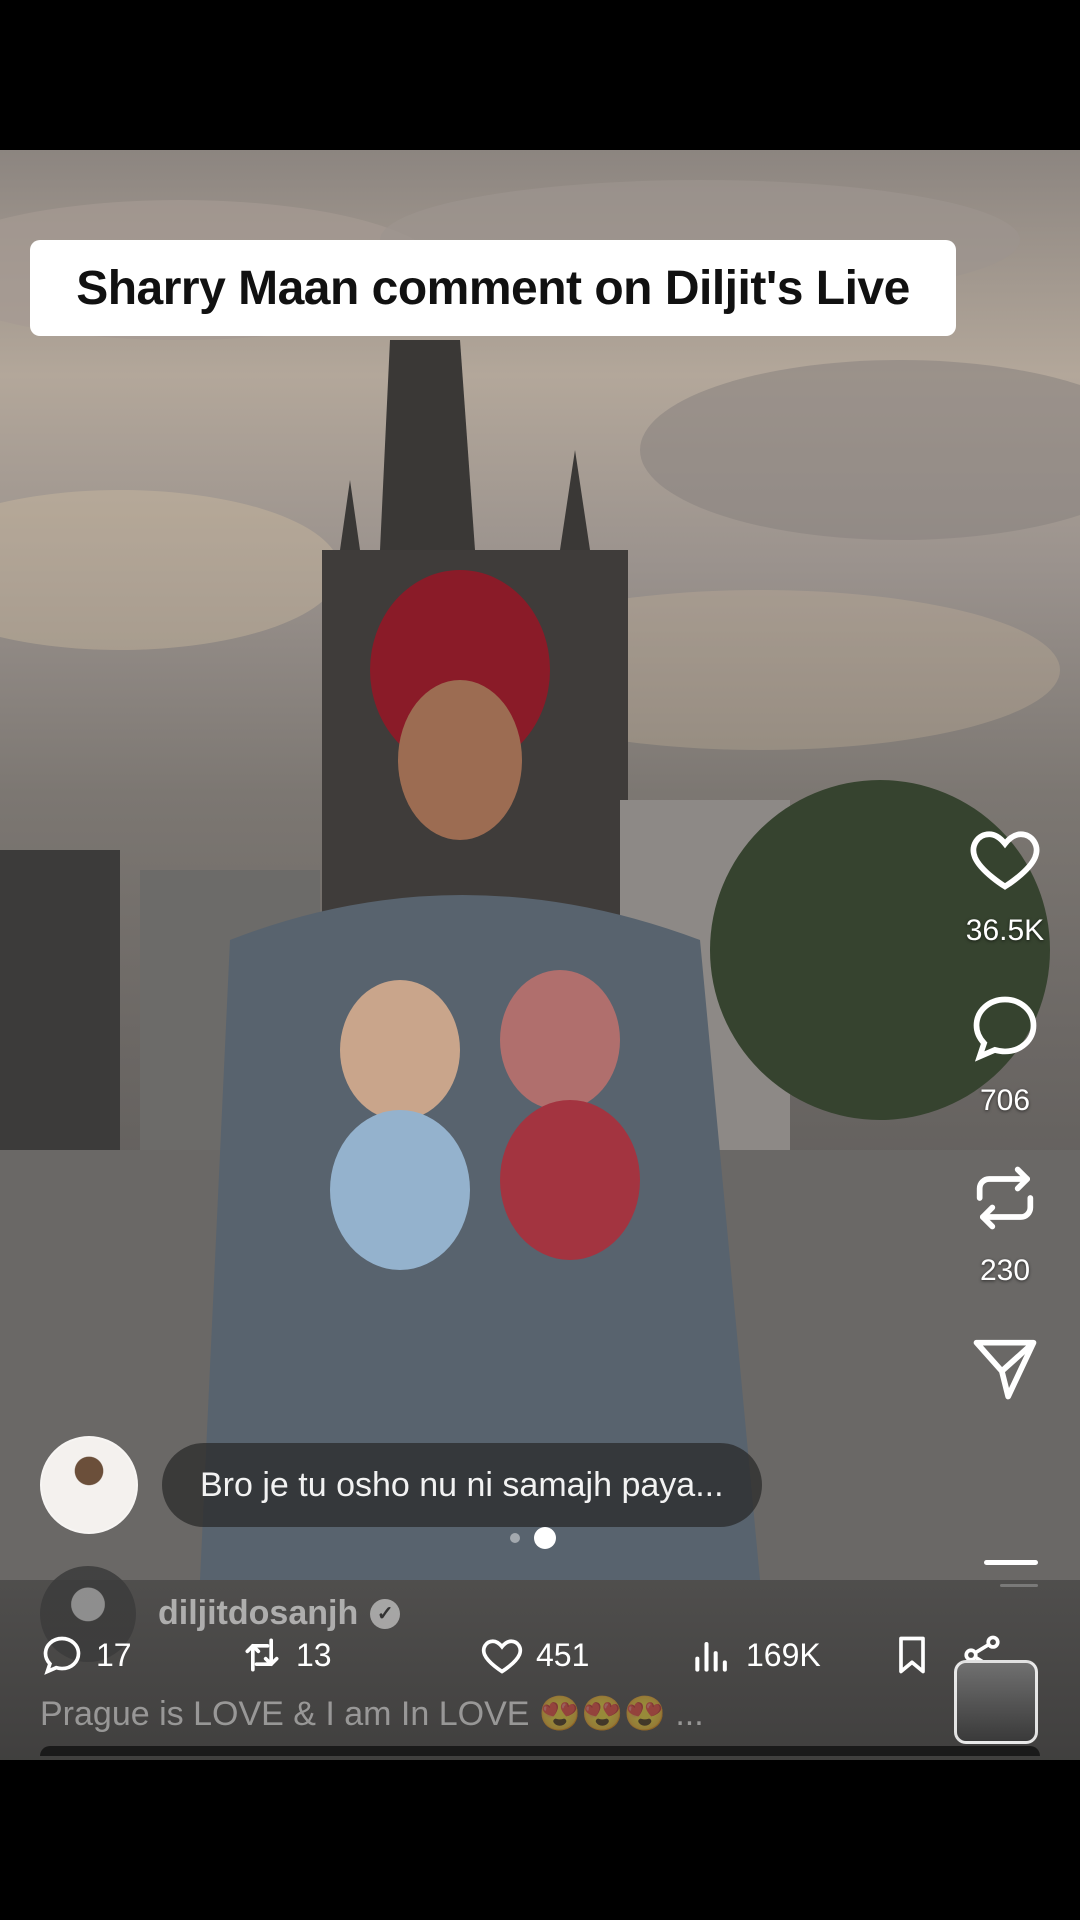 This screenshot has width=1080, height=1920. Describe the element at coordinates (1005, 930) in the screenshot. I see `like-count: 36.5K` at that location.